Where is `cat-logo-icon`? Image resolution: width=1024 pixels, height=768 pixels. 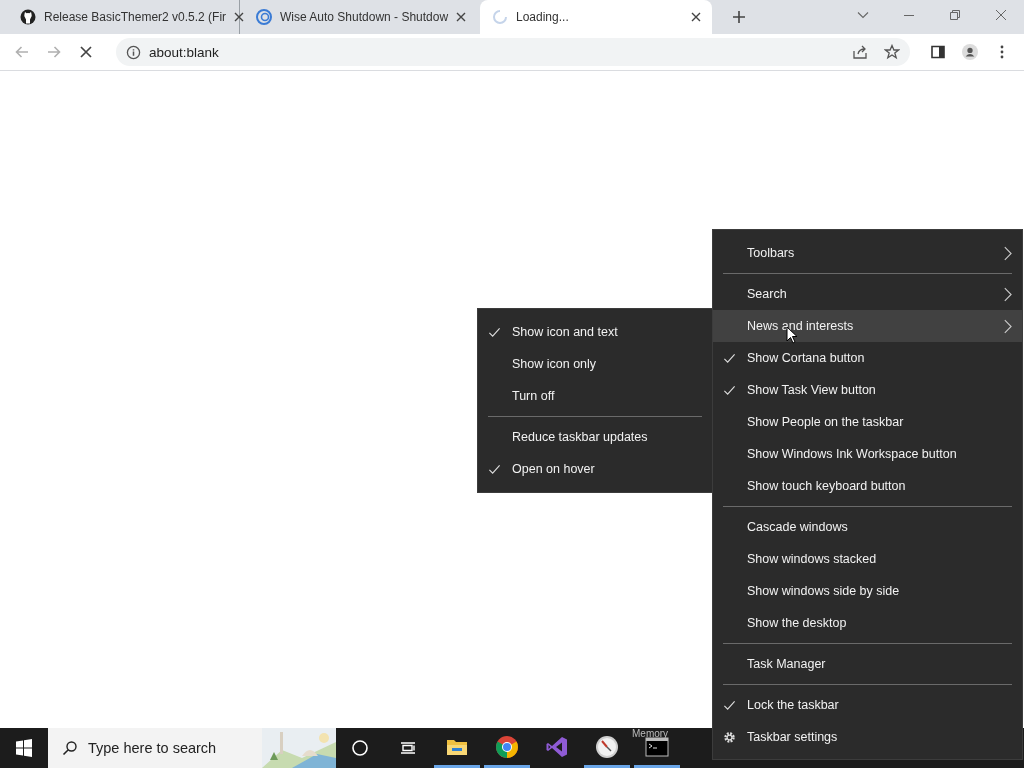 cat-logo-icon is located at coordinates (28, 17).